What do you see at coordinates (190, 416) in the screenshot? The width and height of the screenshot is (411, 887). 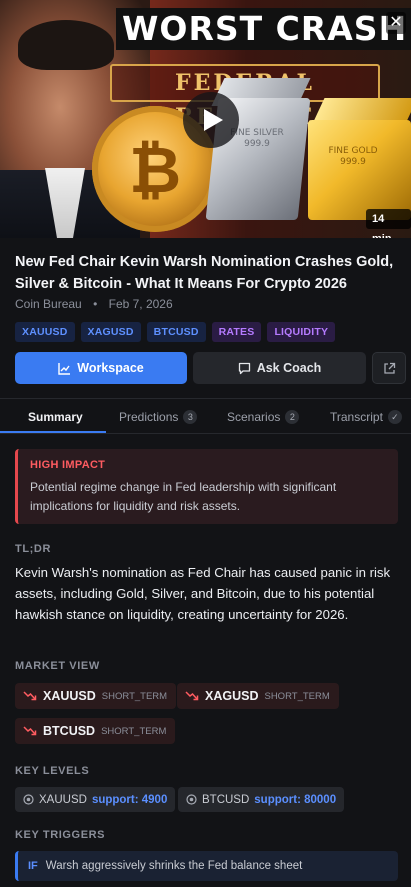 I see `tab-predictions-count: 3` at bounding box center [190, 416].